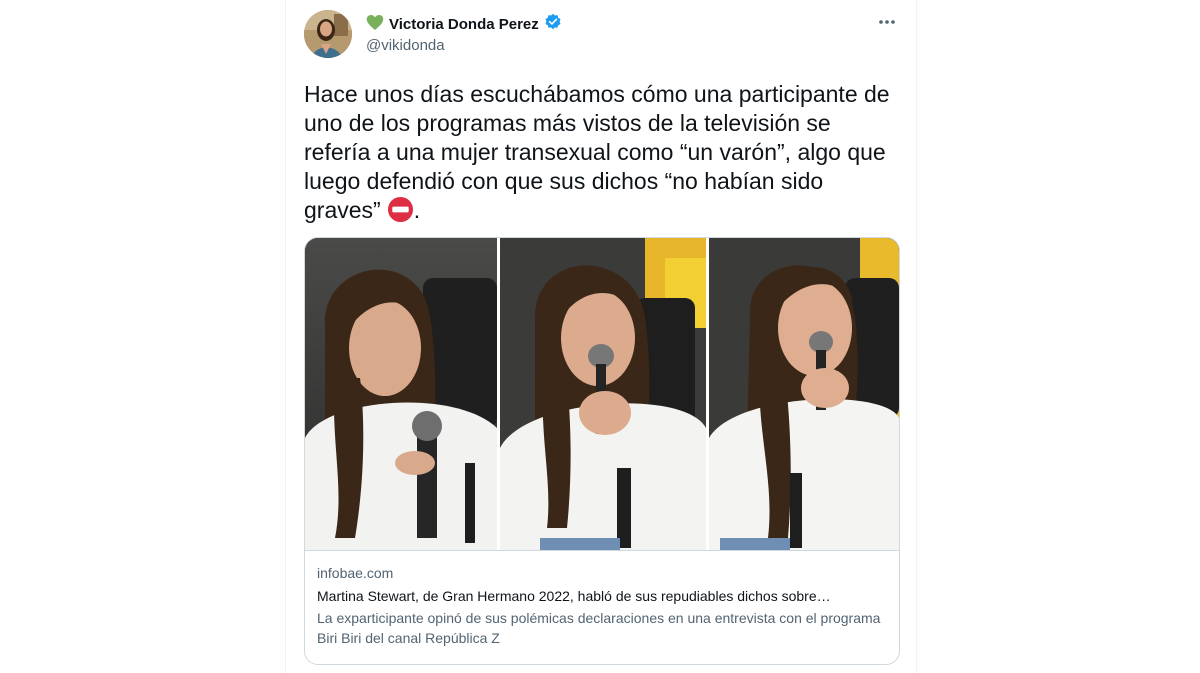  What do you see at coordinates (887, 22) in the screenshot?
I see `more-horizontal-icon` at bounding box center [887, 22].